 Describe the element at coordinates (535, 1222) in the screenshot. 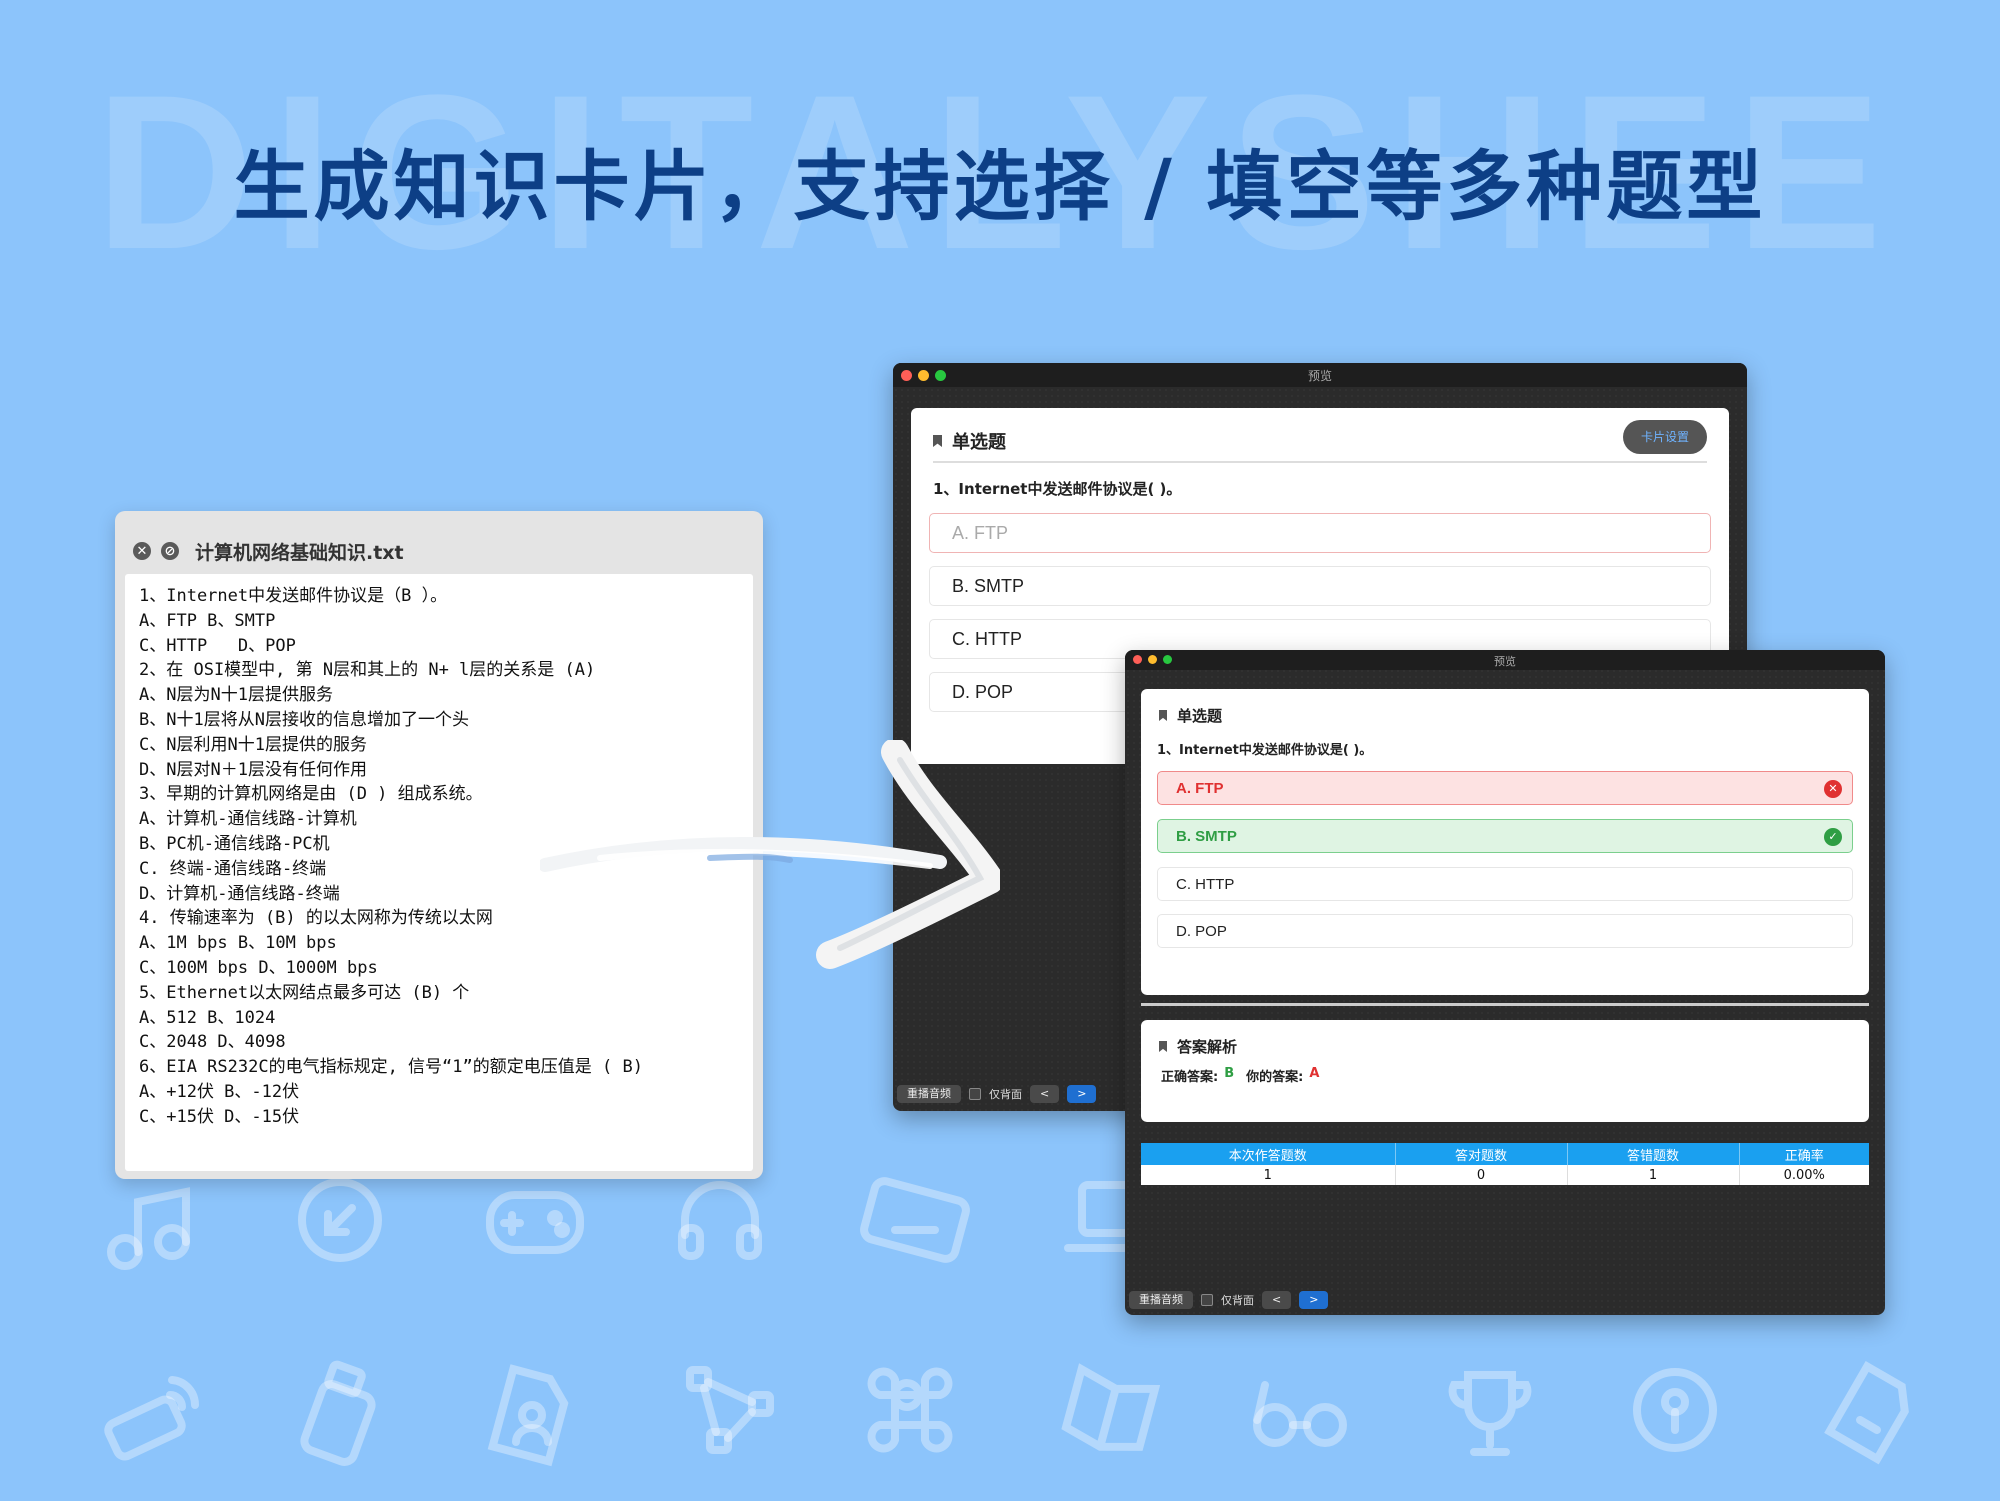

I see `gamepad-icon` at that location.